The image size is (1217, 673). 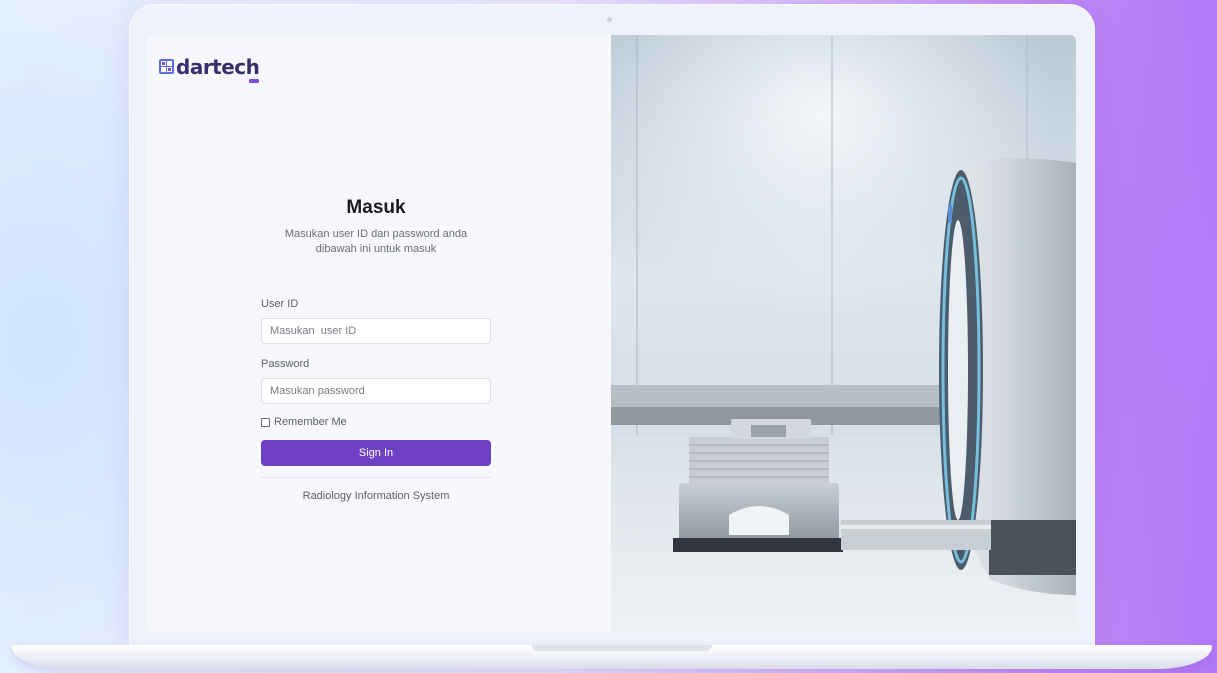 What do you see at coordinates (376, 391) in the screenshot?
I see `password-input` at bounding box center [376, 391].